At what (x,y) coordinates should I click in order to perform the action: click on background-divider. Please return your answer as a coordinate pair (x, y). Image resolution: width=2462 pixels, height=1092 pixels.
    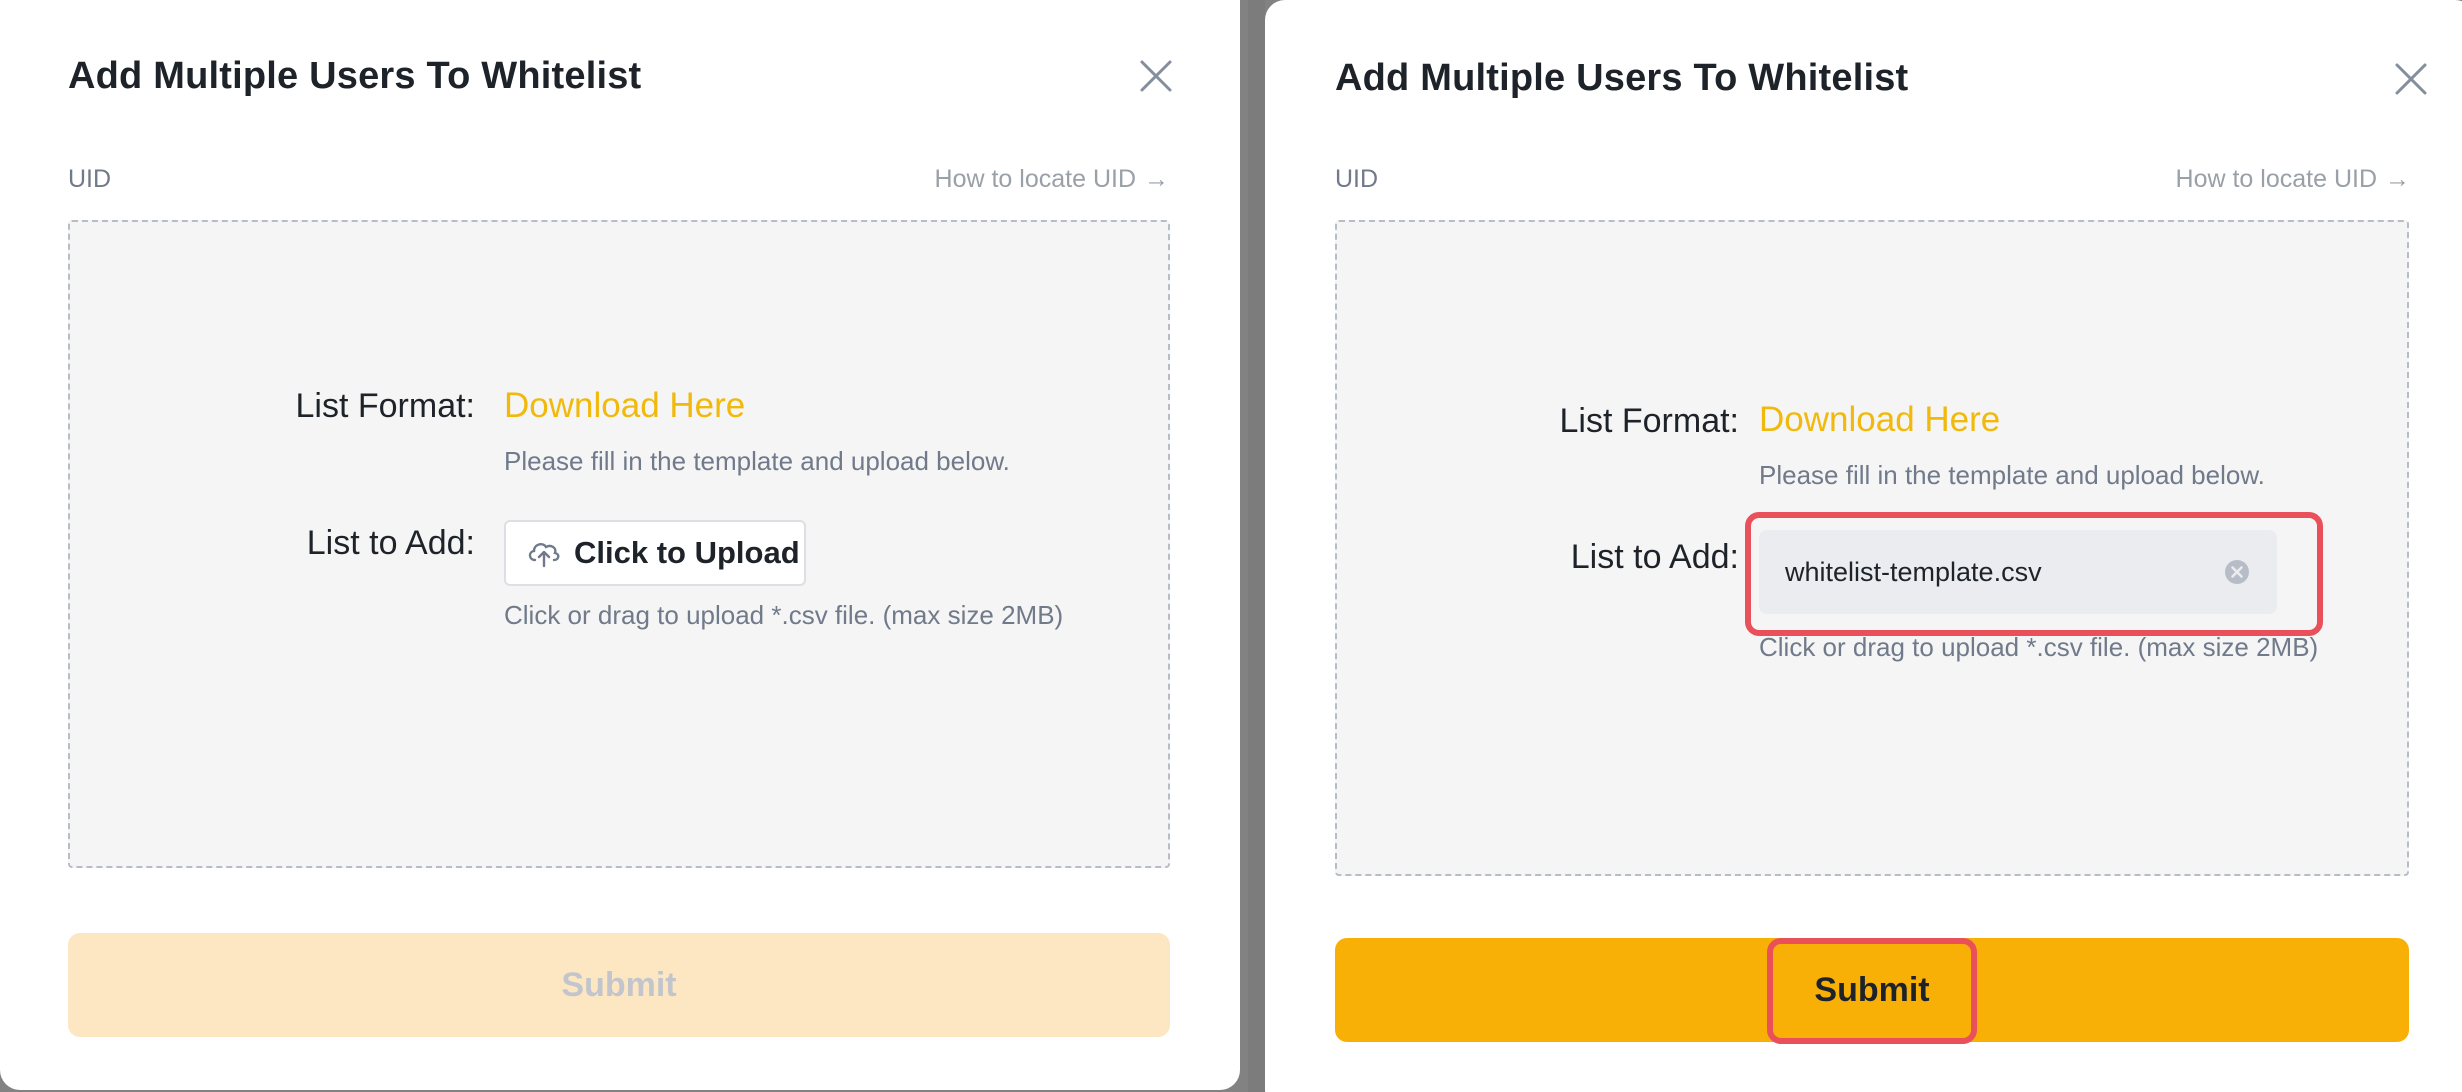
    Looking at the image, I should click on (1256, 546).